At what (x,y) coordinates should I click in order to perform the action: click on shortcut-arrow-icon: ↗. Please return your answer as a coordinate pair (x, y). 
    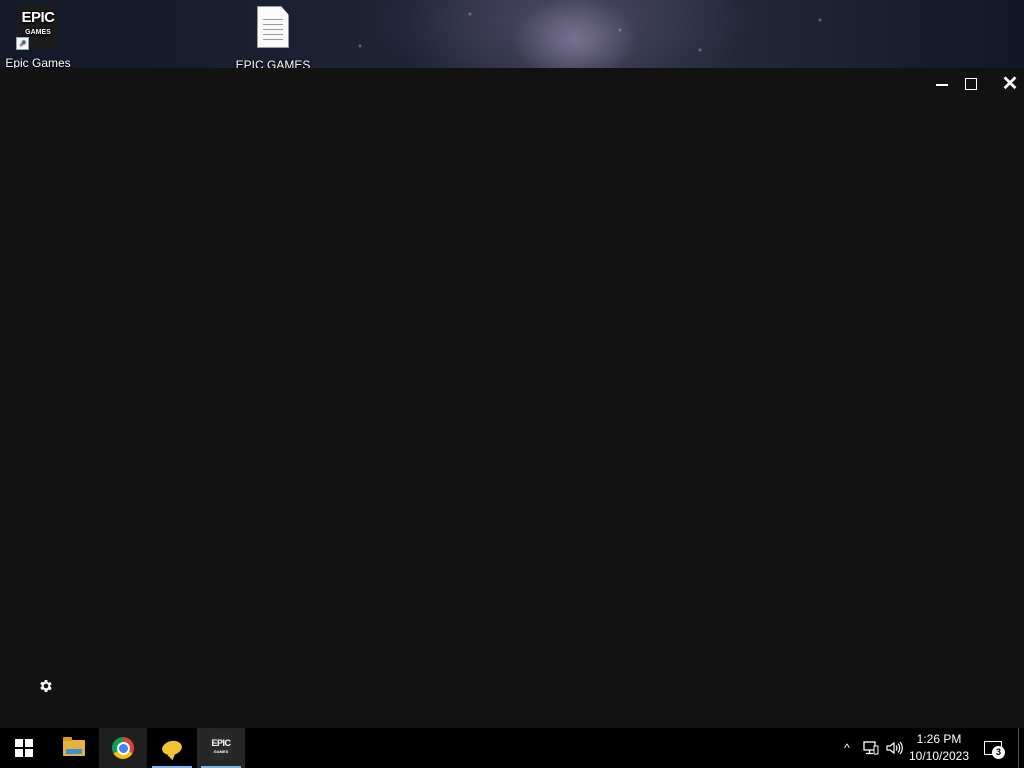
    Looking at the image, I should click on (22, 43).